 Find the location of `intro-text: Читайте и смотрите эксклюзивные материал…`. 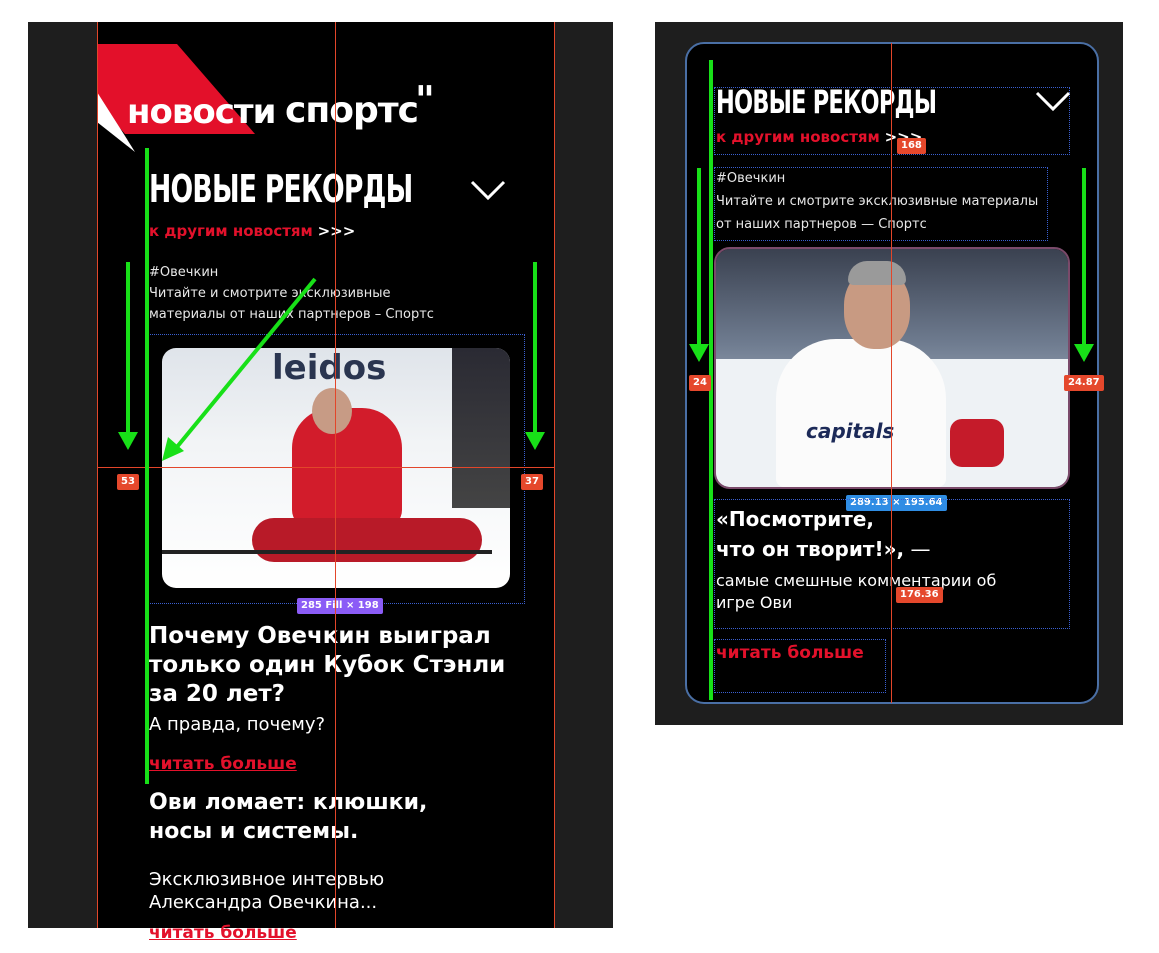

intro-text: Читайте и смотрите эксклюзивные материал… is located at coordinates (877, 213).